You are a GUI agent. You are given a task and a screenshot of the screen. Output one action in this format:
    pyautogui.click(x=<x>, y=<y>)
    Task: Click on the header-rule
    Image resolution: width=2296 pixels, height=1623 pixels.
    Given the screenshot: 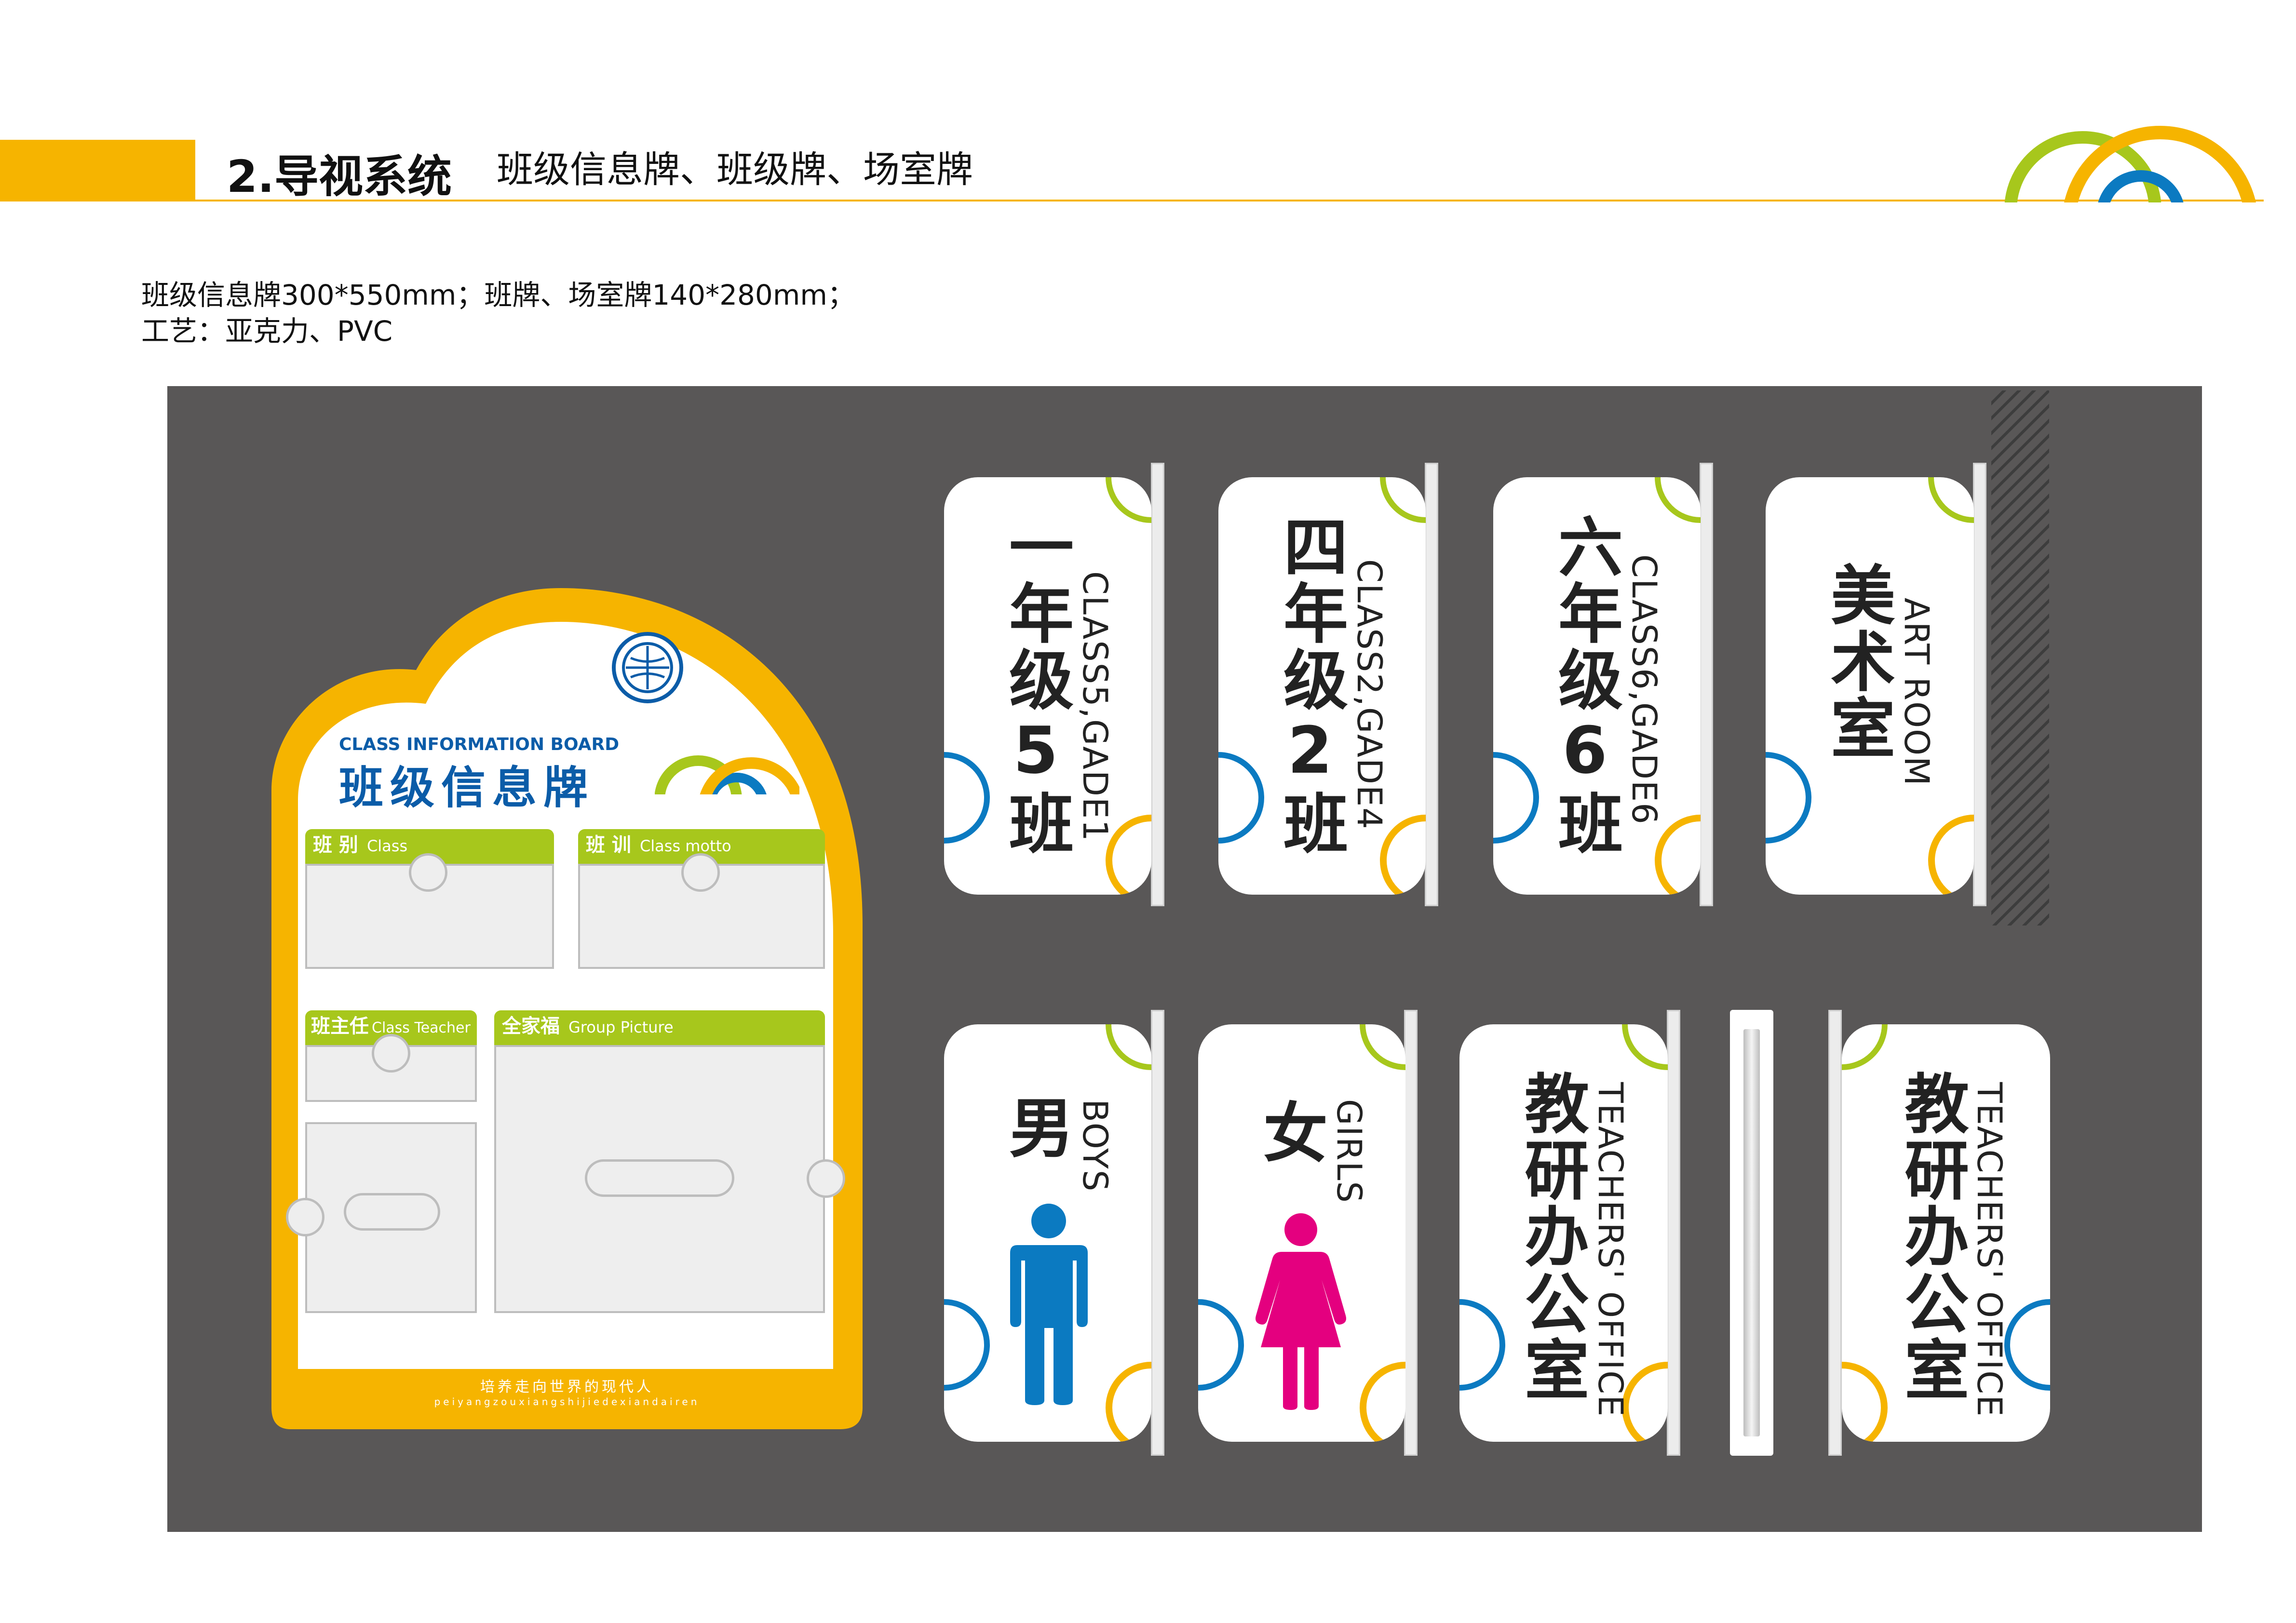 What is the action you would take?
    pyautogui.click(x=1229, y=200)
    